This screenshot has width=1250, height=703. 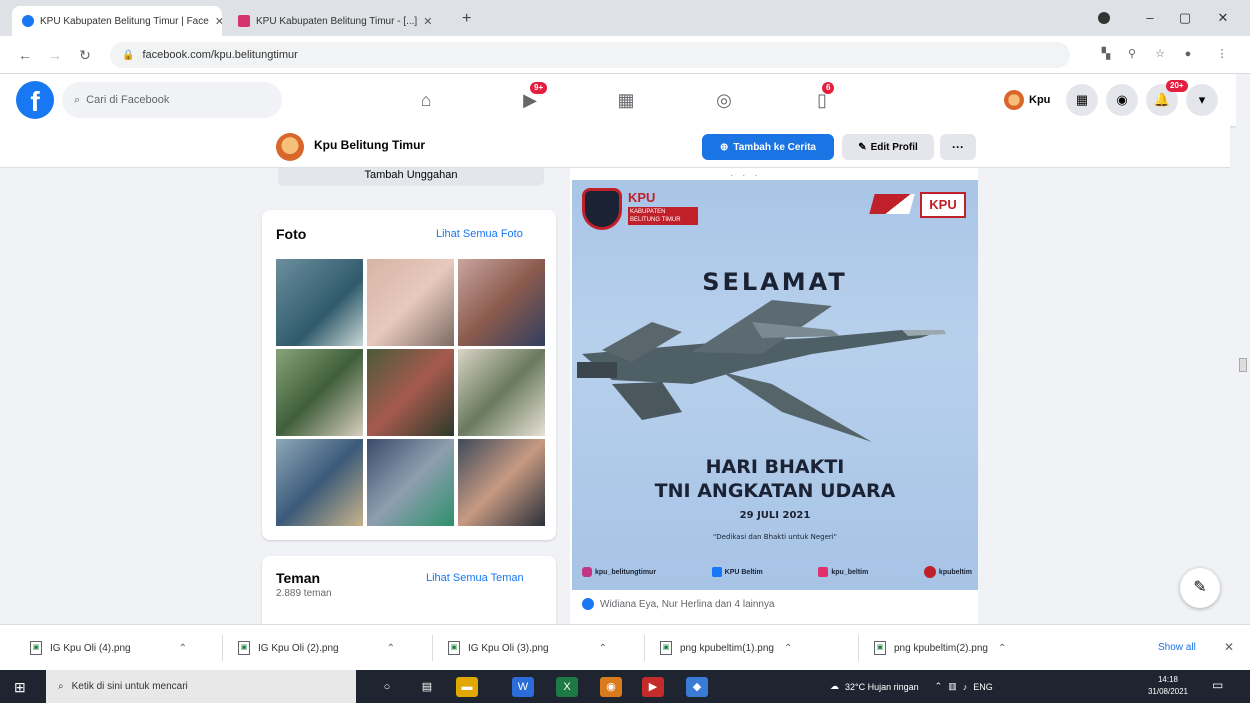 I want to click on media-icon: ▶, so click(x=653, y=687).